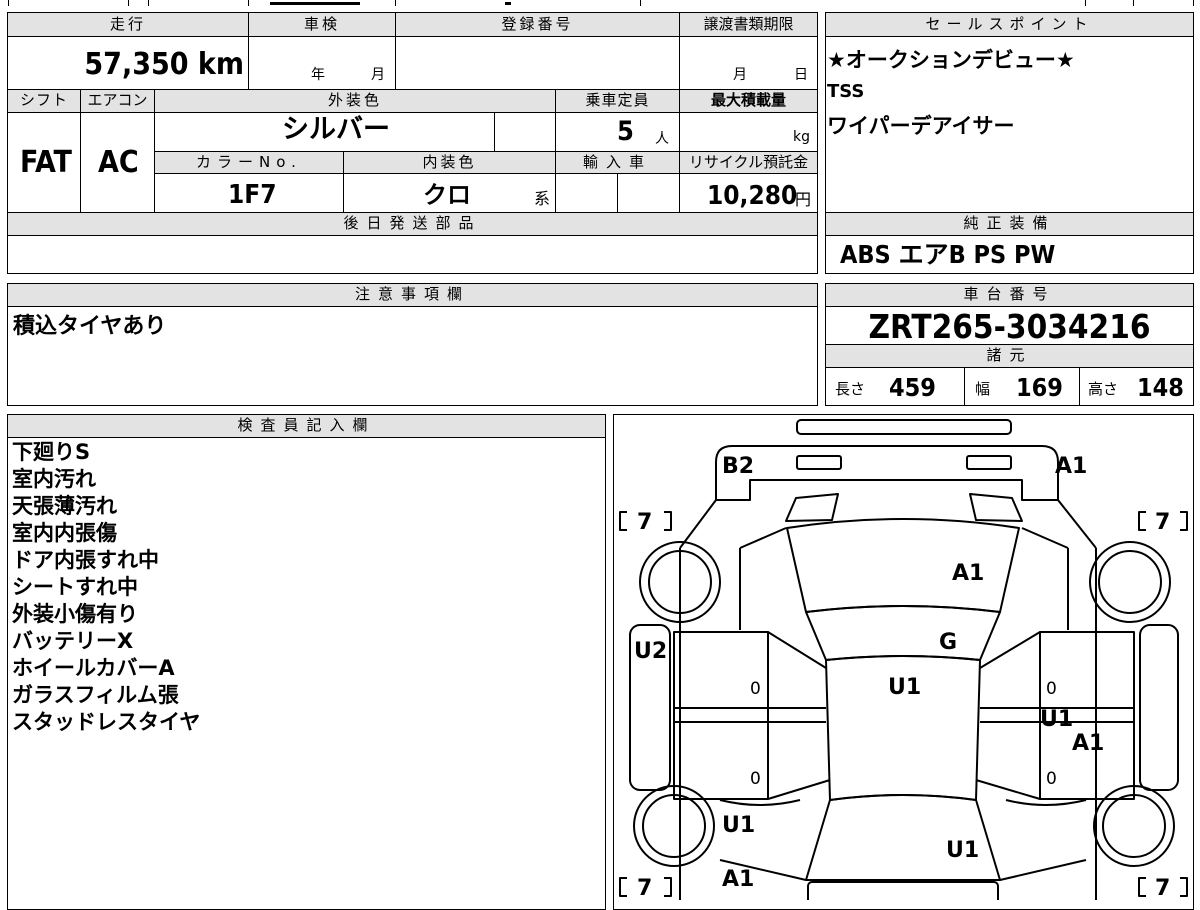 The image size is (1200, 910). I want to click on interior-color-label: 内装色, so click(449, 162).